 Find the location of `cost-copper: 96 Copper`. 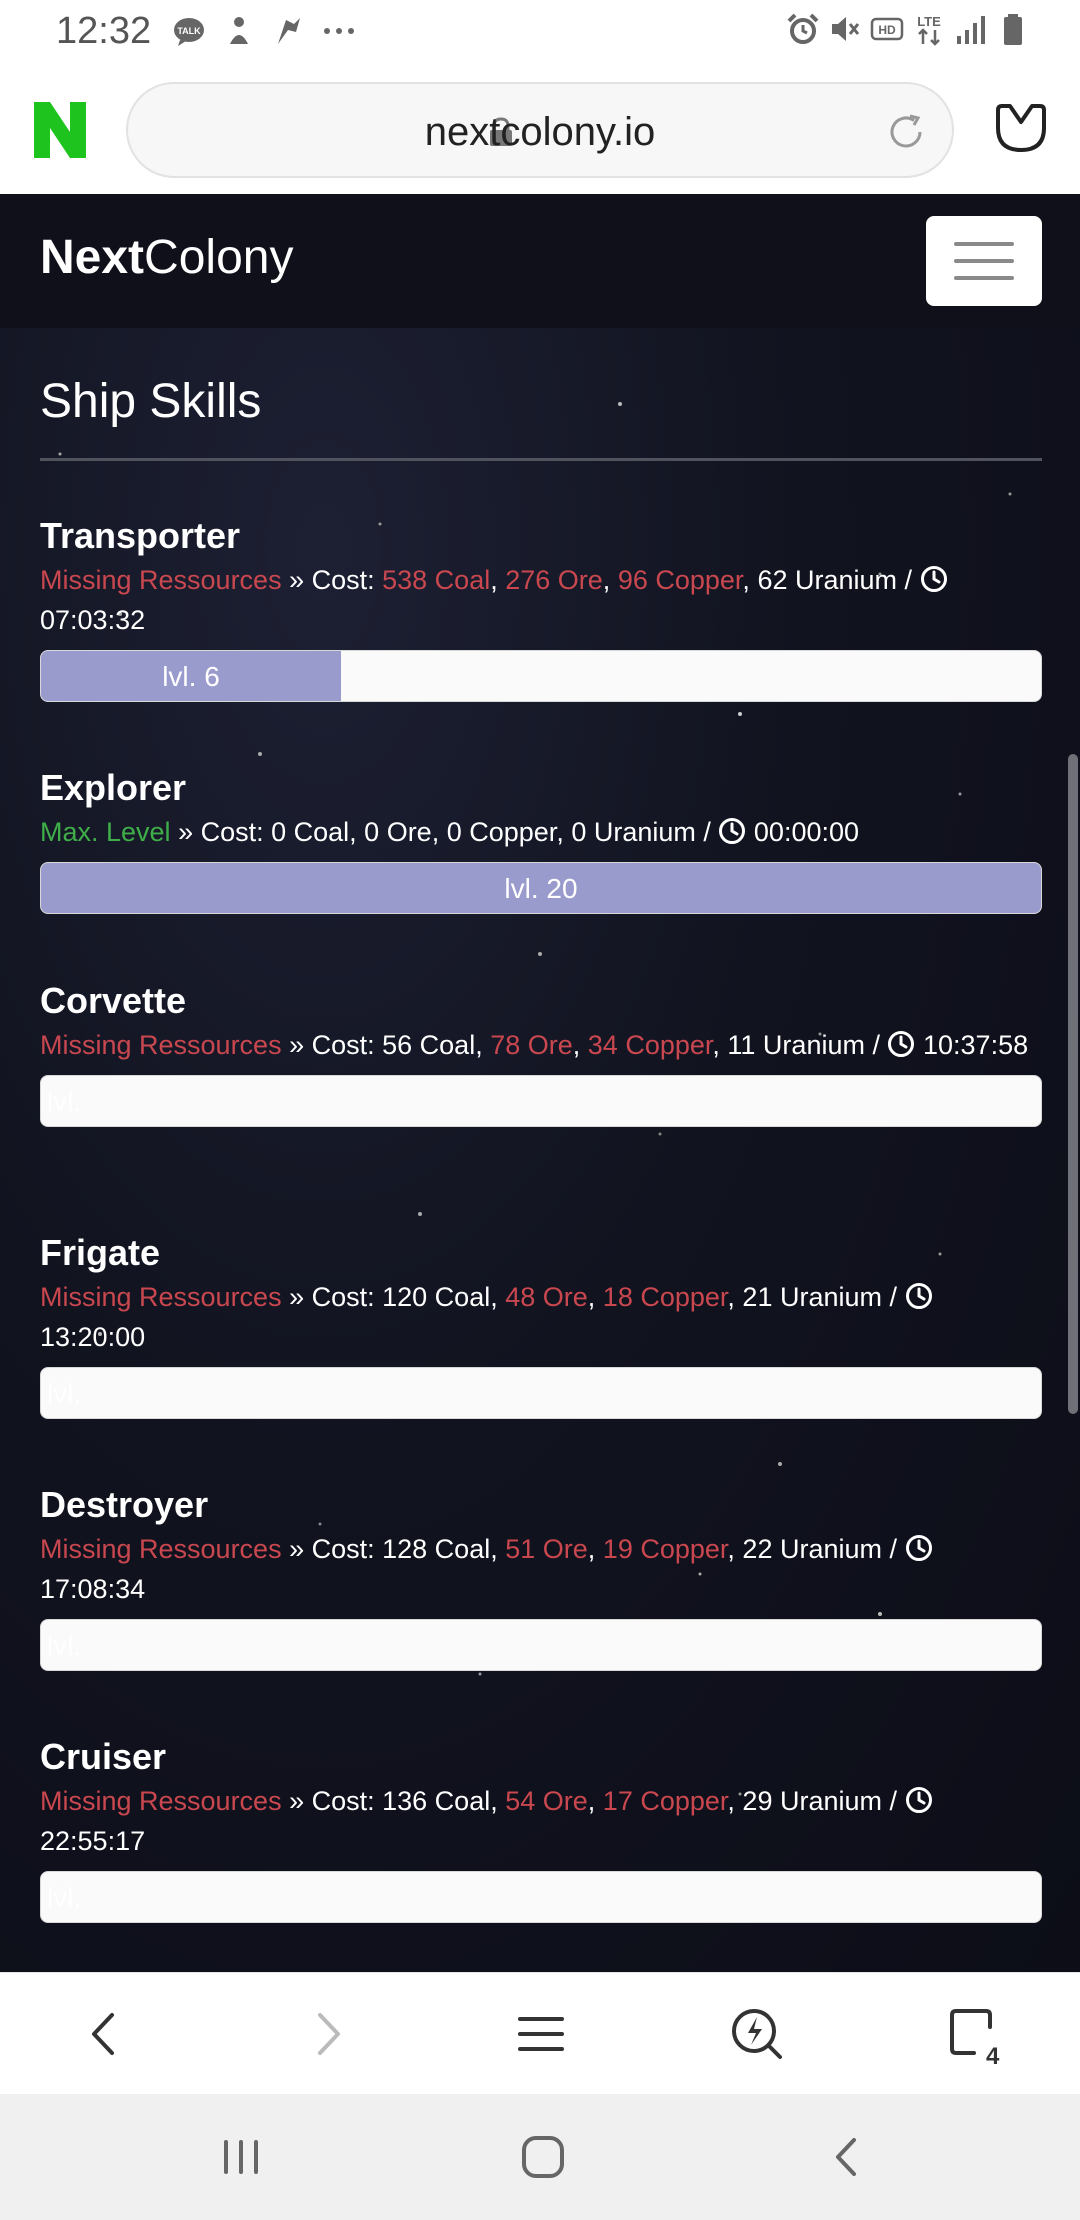

cost-copper: 96 Copper is located at coordinates (680, 580).